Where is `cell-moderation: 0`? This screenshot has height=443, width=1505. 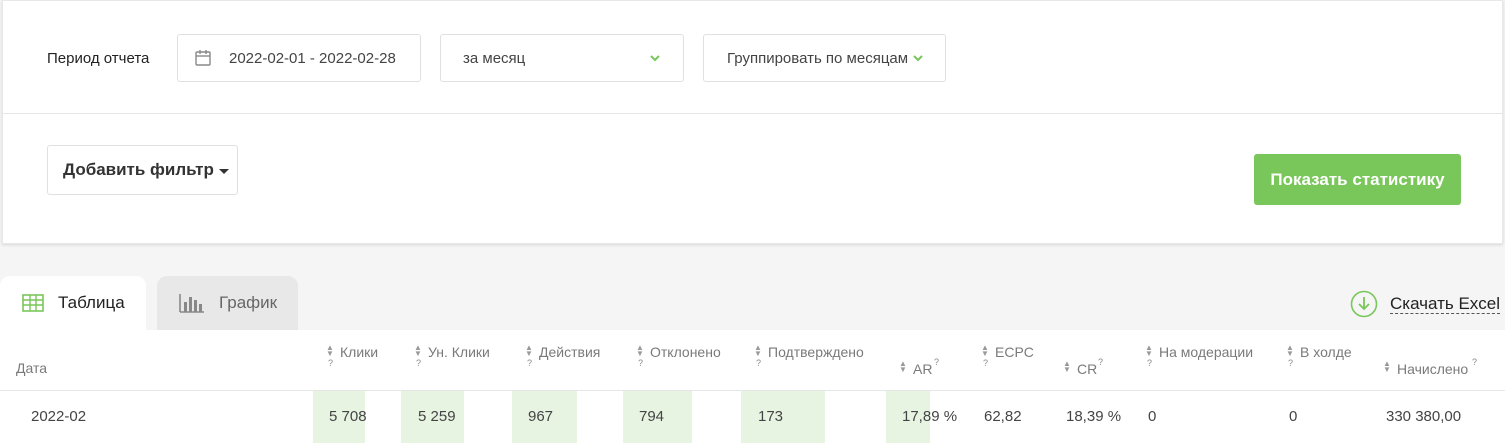 cell-moderation: 0 is located at coordinates (1152, 416).